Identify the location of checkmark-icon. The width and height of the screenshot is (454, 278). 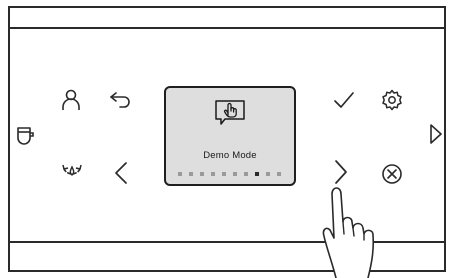
(344, 100).